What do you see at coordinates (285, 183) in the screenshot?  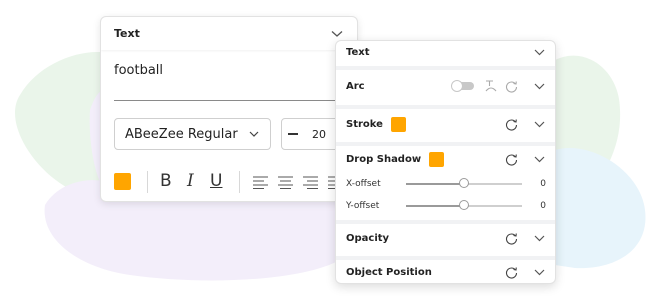 I see `align-center-icon` at bounding box center [285, 183].